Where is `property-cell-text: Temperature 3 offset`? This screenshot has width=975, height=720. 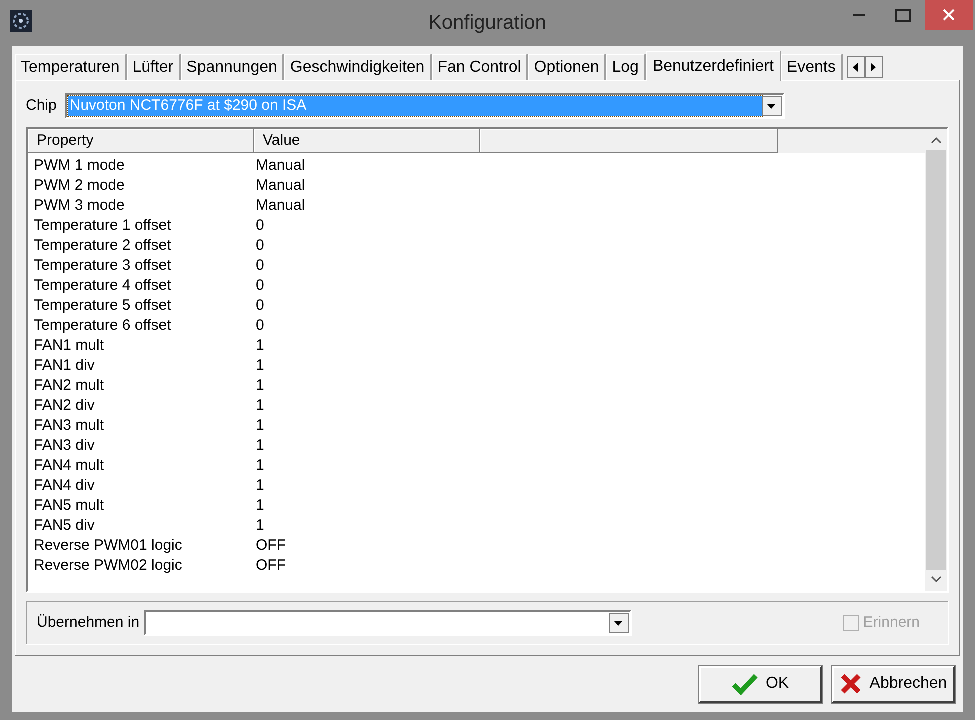 property-cell-text: Temperature 3 offset is located at coordinates (102, 266).